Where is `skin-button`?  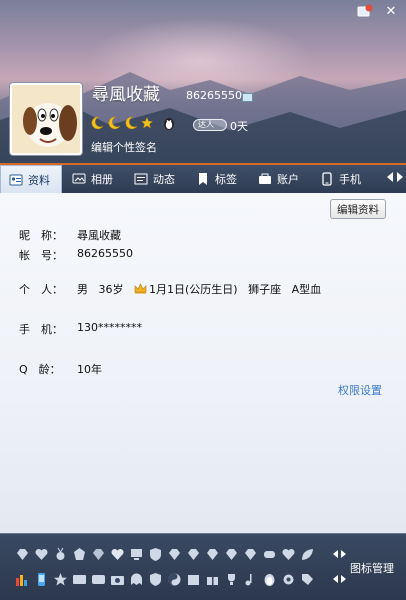 skin-button is located at coordinates (365, 11).